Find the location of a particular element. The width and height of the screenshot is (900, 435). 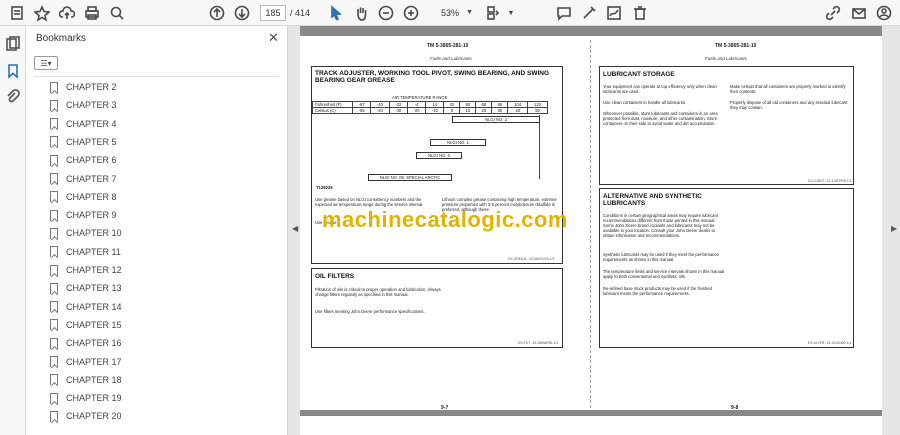

delete-icon is located at coordinates (640, 13).